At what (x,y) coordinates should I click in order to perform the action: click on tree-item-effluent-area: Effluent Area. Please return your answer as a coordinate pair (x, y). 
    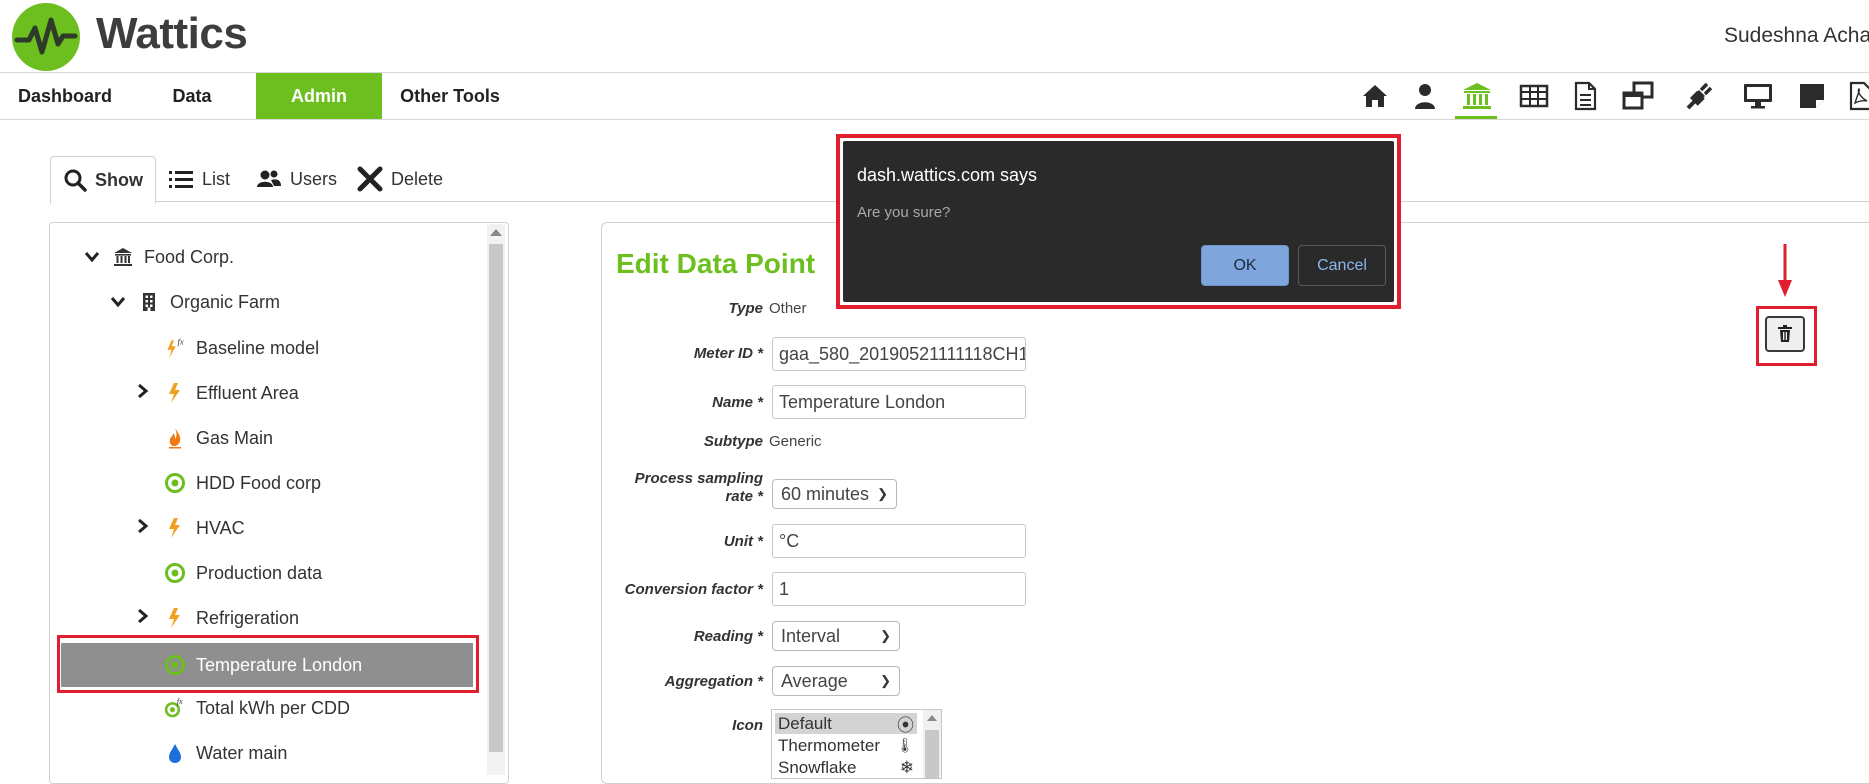
    Looking at the image, I should click on (217, 393).